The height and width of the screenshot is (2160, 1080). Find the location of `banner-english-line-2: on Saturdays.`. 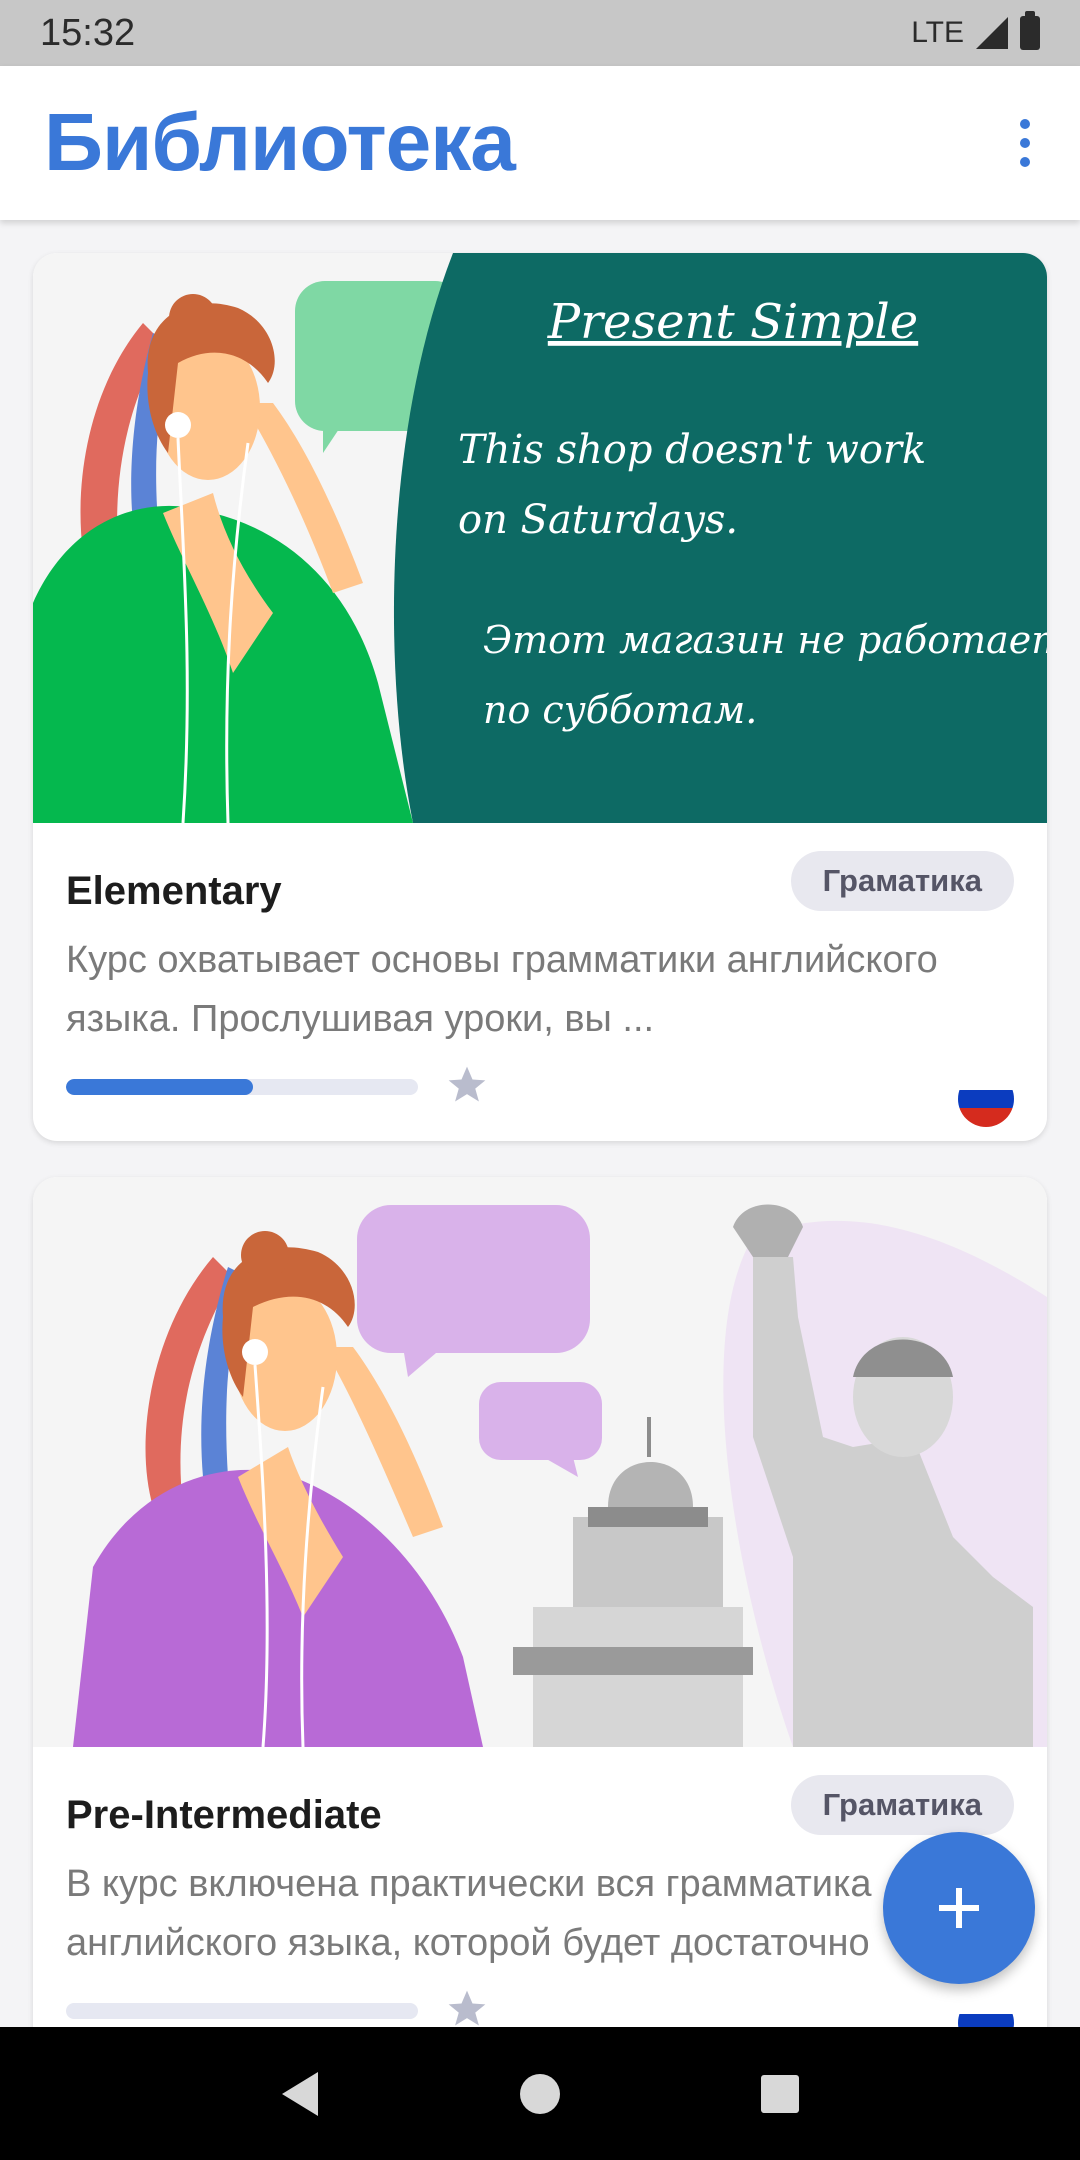

banner-english-line-2: on Saturdays. is located at coordinates (598, 520).